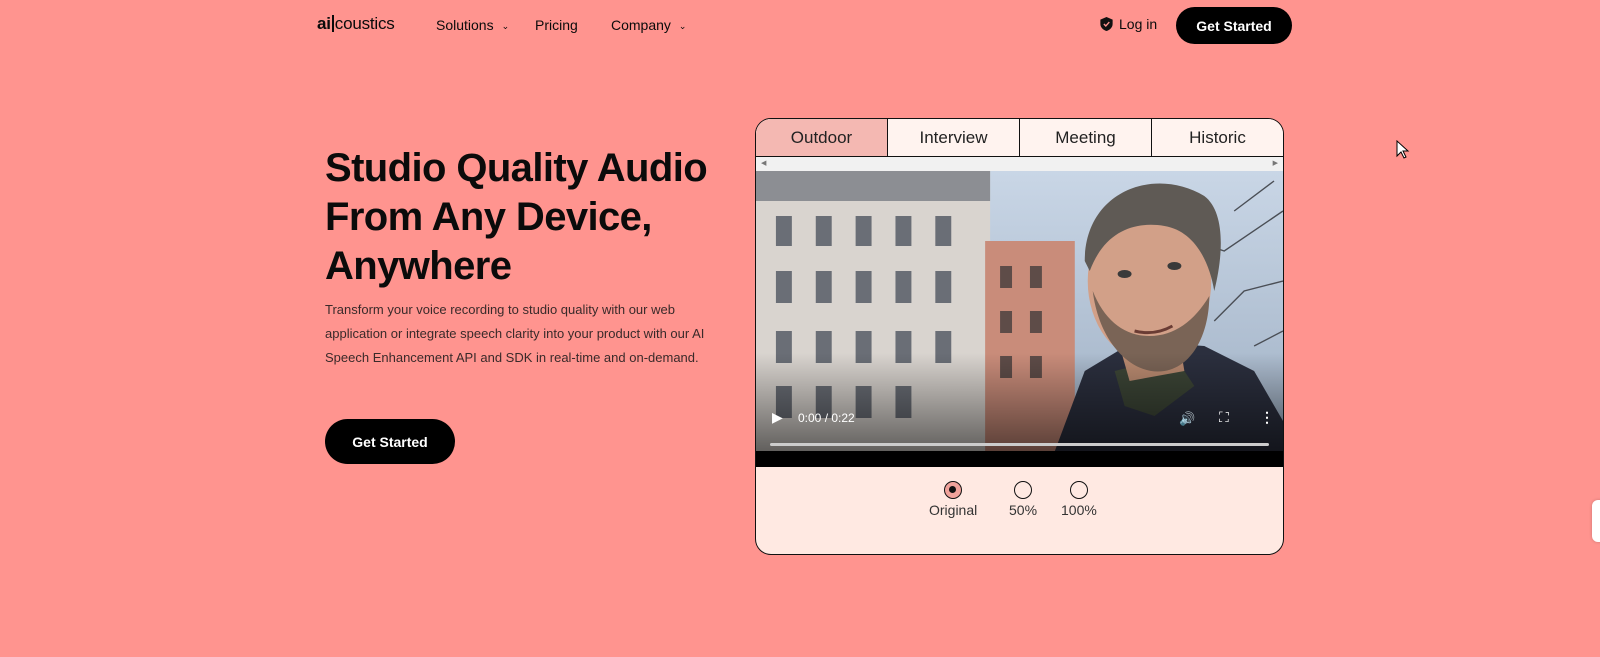 This screenshot has height=657, width=1600. I want to click on login-label: Log in, so click(1138, 24).